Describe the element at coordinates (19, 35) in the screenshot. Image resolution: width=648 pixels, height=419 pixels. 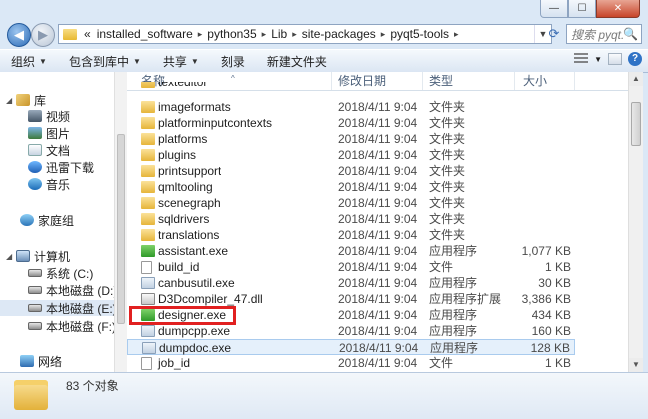
I see `back-button: ◀` at that location.